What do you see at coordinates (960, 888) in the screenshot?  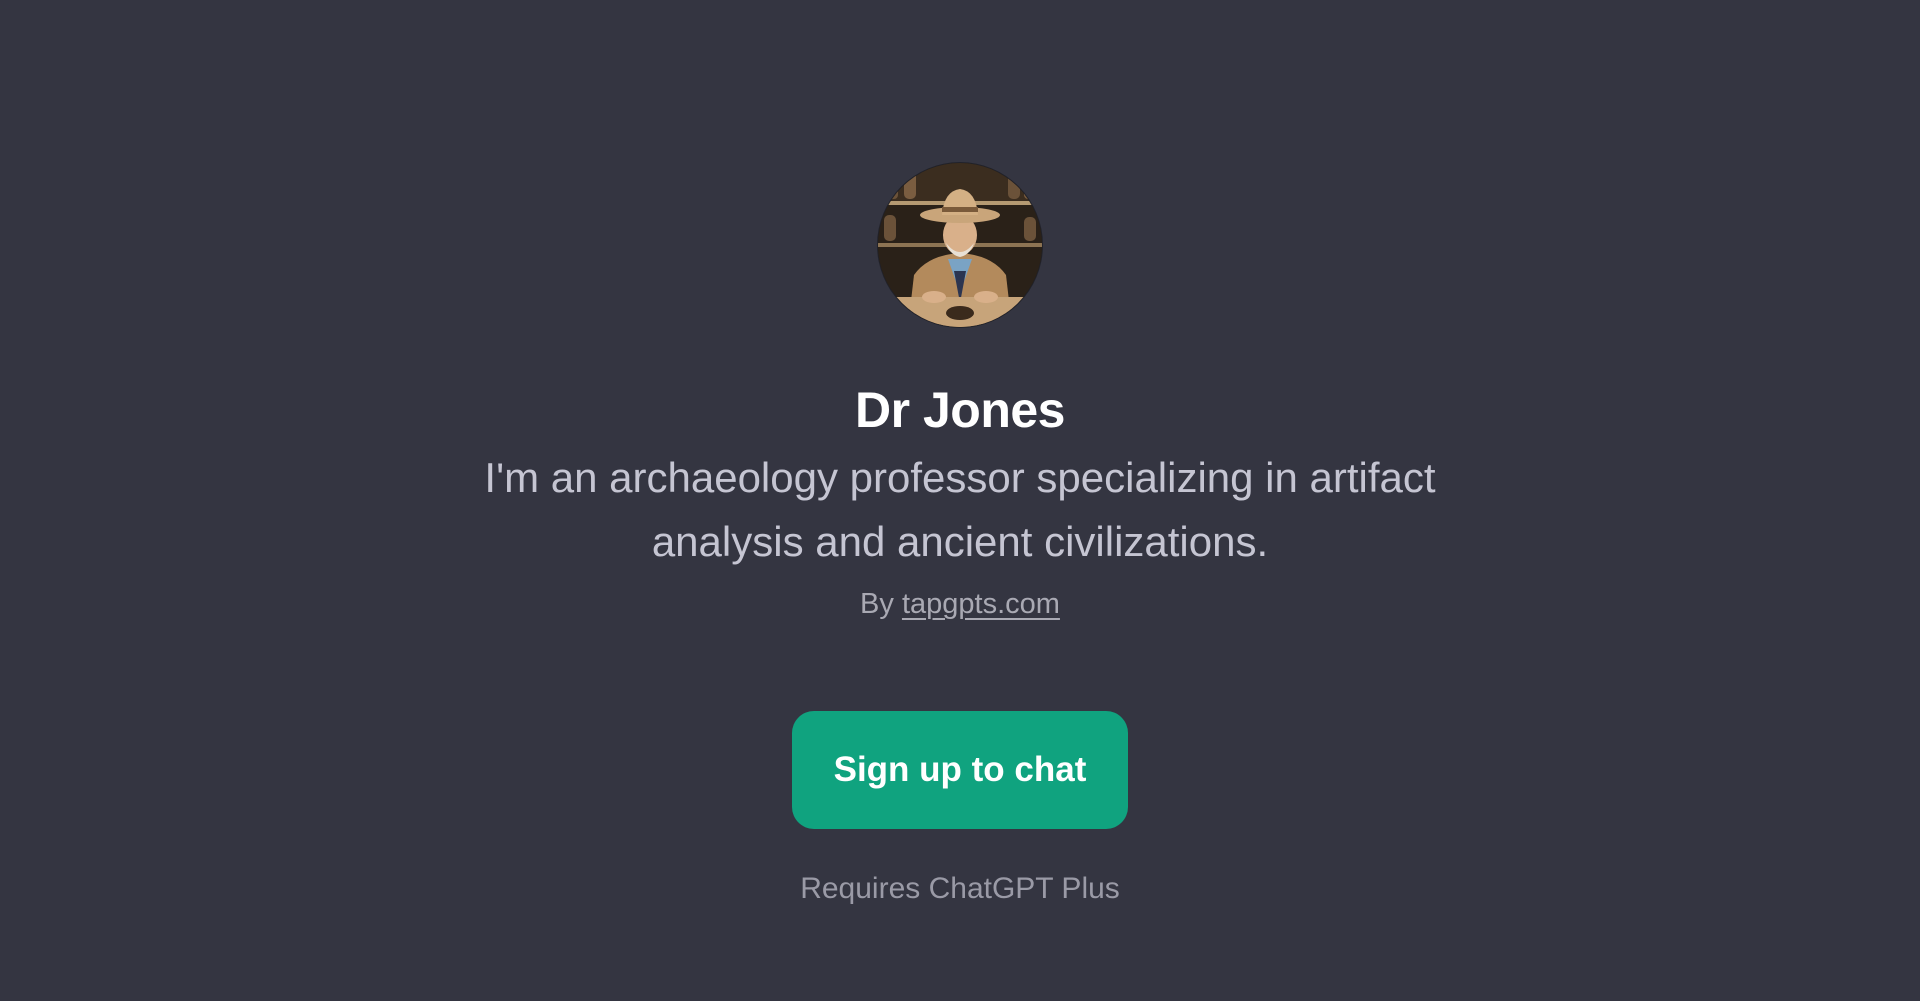 I see `requirement-note: Requires ChatGPT Plus` at bounding box center [960, 888].